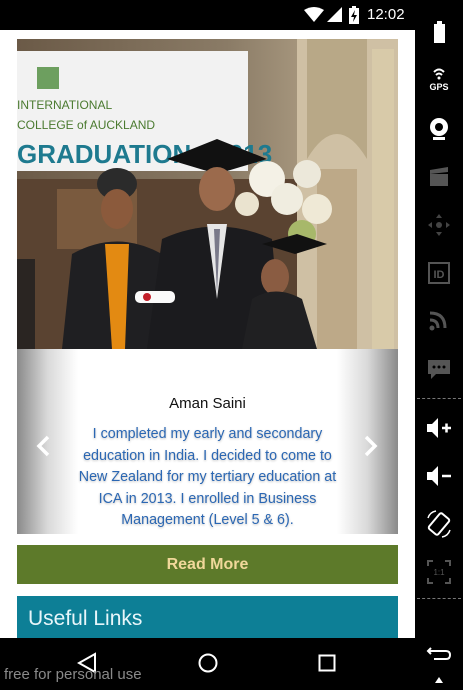 This screenshot has width=463, height=690. Describe the element at coordinates (439, 129) in the screenshot. I see `webcam-icon` at that location.